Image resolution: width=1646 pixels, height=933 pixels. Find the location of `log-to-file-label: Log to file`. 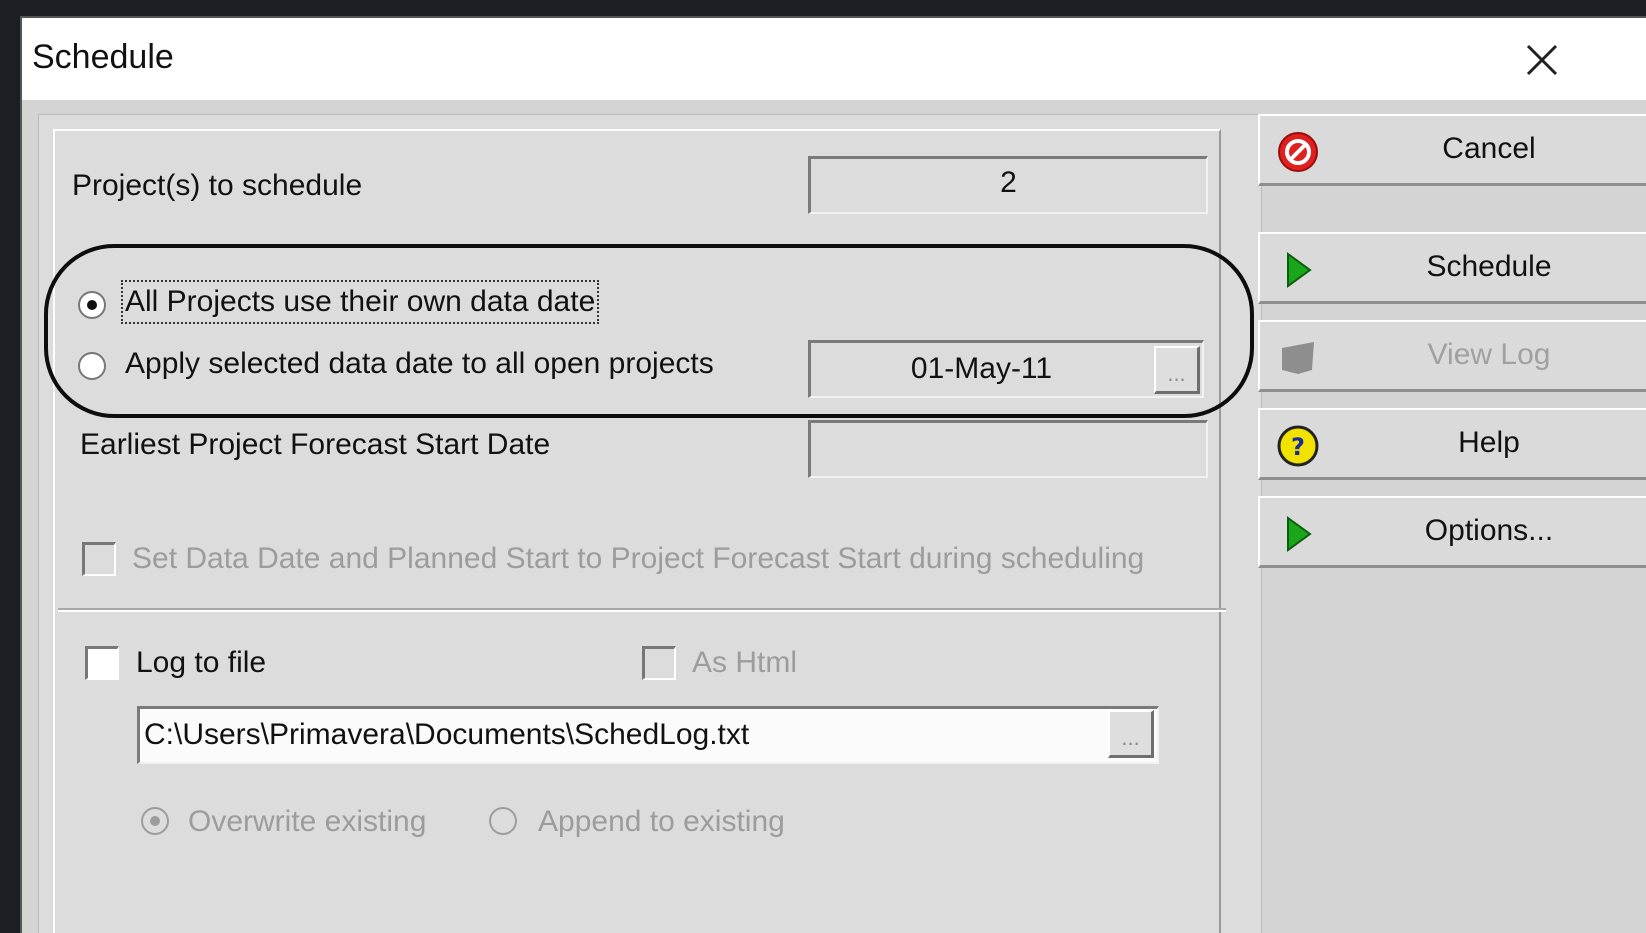

log-to-file-label: Log to file is located at coordinates (201, 663).